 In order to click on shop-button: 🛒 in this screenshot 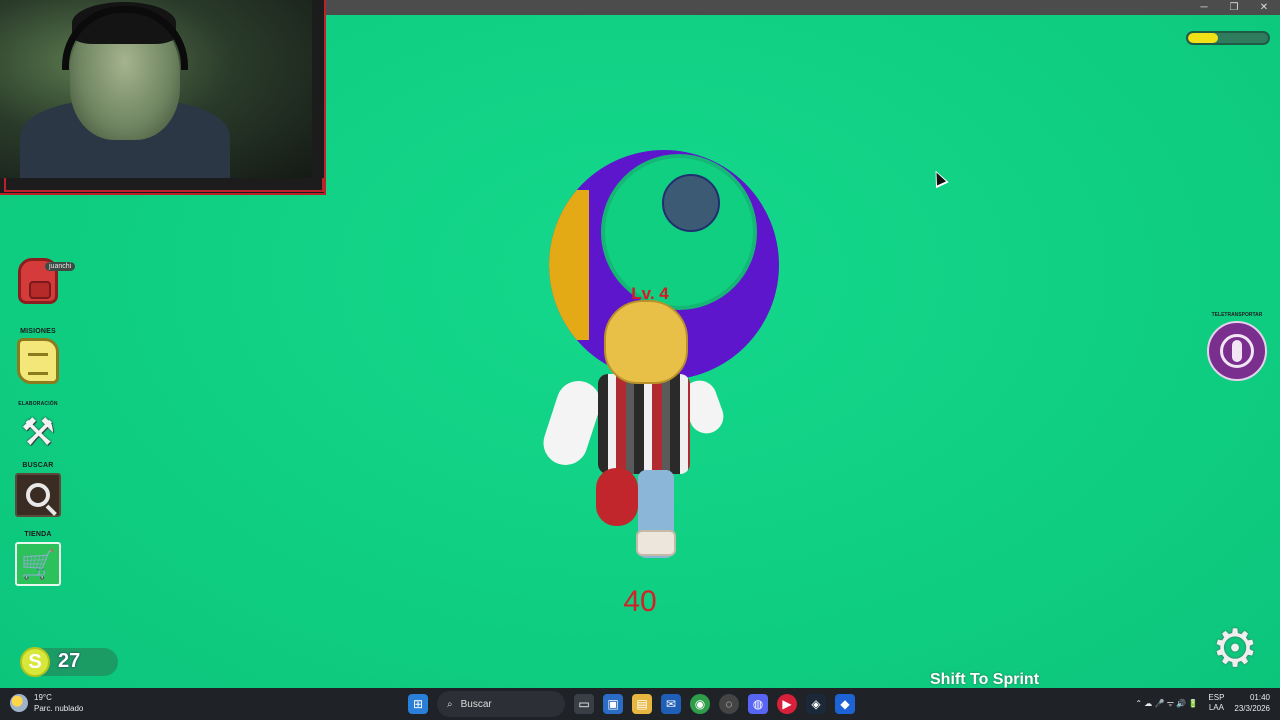, I will do `click(38, 564)`.